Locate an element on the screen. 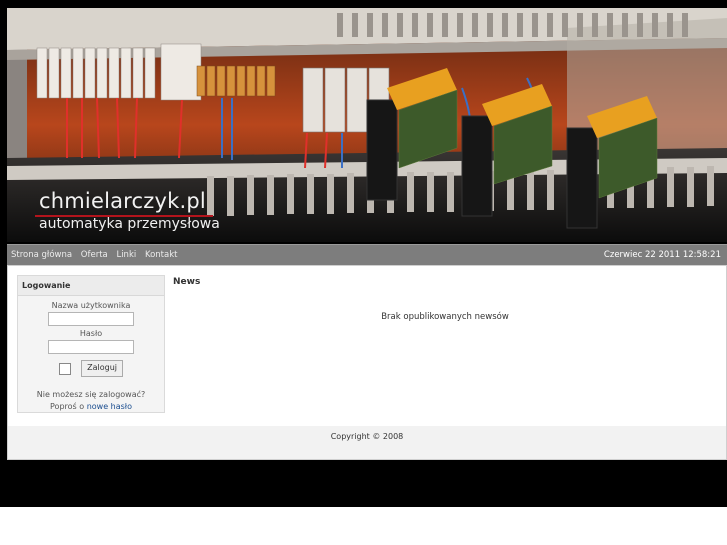  username-label: Nazwa użytkownika is located at coordinates (91, 305).